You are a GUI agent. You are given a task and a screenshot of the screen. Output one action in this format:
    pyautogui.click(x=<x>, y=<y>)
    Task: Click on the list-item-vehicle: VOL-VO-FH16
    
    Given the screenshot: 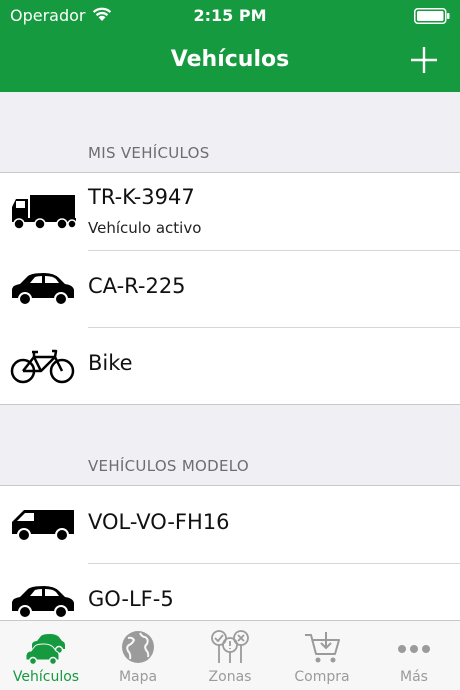 What is the action you would take?
    pyautogui.click(x=230, y=524)
    